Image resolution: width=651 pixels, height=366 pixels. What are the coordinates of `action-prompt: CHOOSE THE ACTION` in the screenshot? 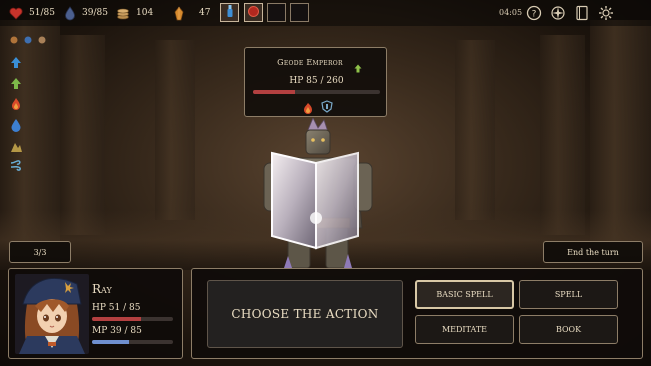 It's located at (305, 314).